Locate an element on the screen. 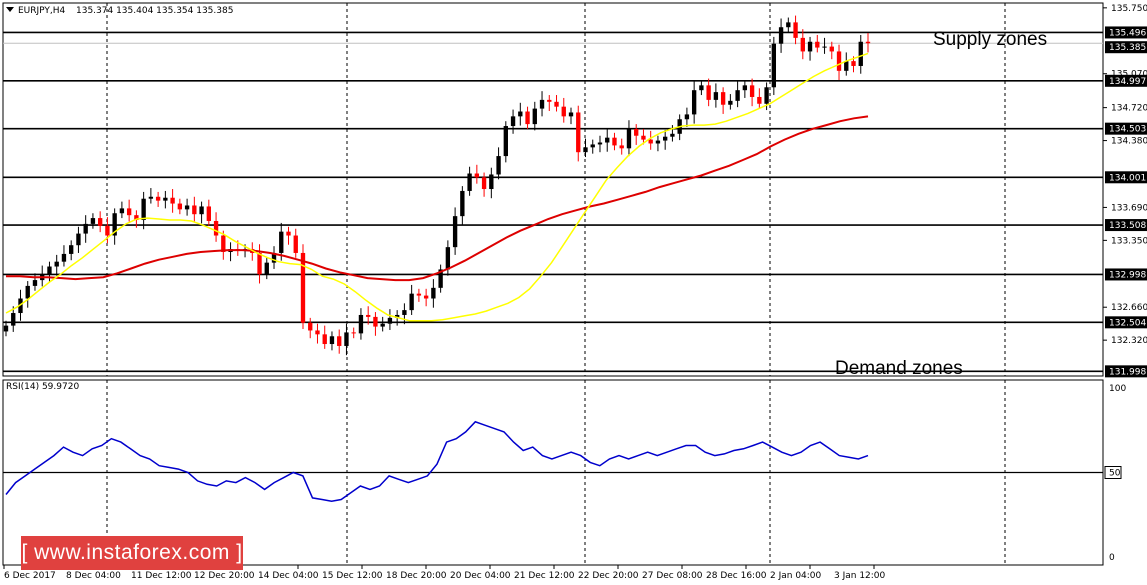 The height and width of the screenshot is (585, 1147). time-tick-label: 22 Dec 20:00 is located at coordinates (608, 576).